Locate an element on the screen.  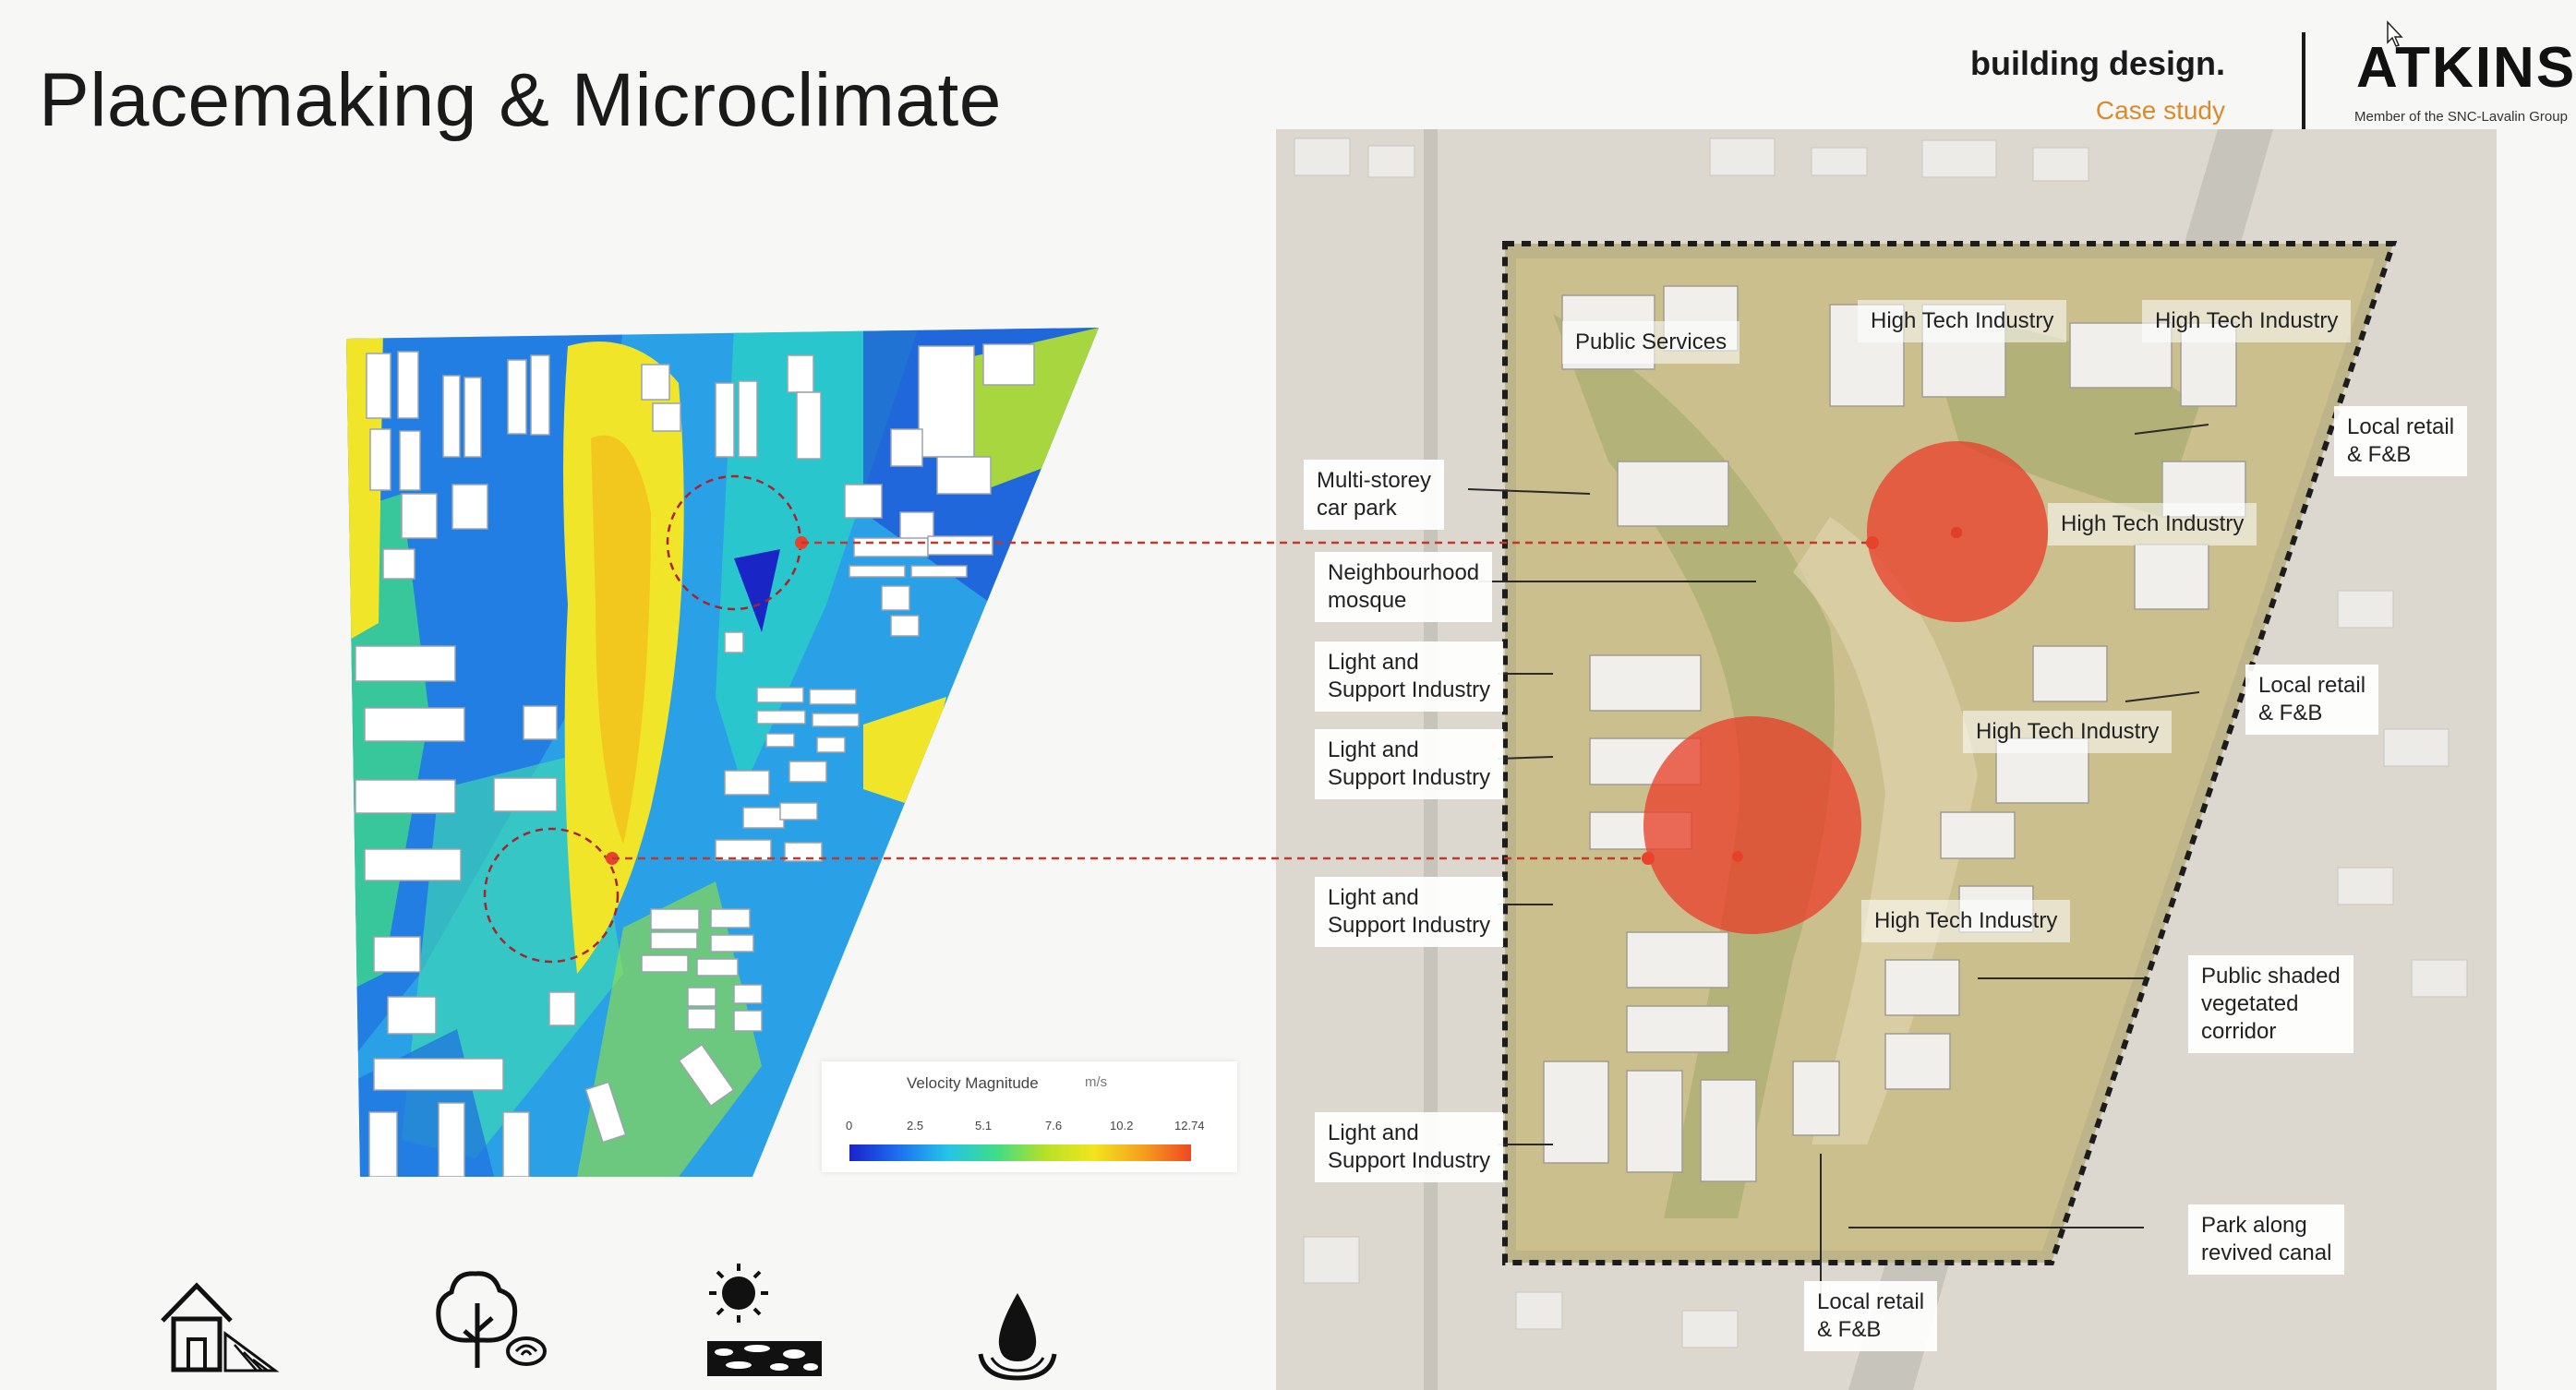
label-public-services: Public Services is located at coordinates (1651, 343).